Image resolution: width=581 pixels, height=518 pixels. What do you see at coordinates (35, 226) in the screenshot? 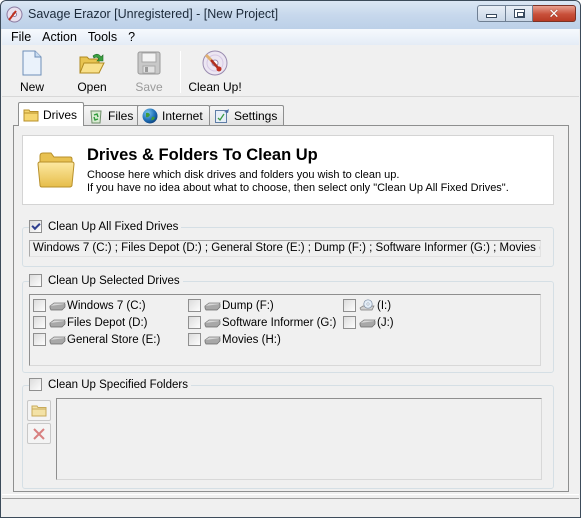
I see `all-fixed-drives-checkbox` at bounding box center [35, 226].